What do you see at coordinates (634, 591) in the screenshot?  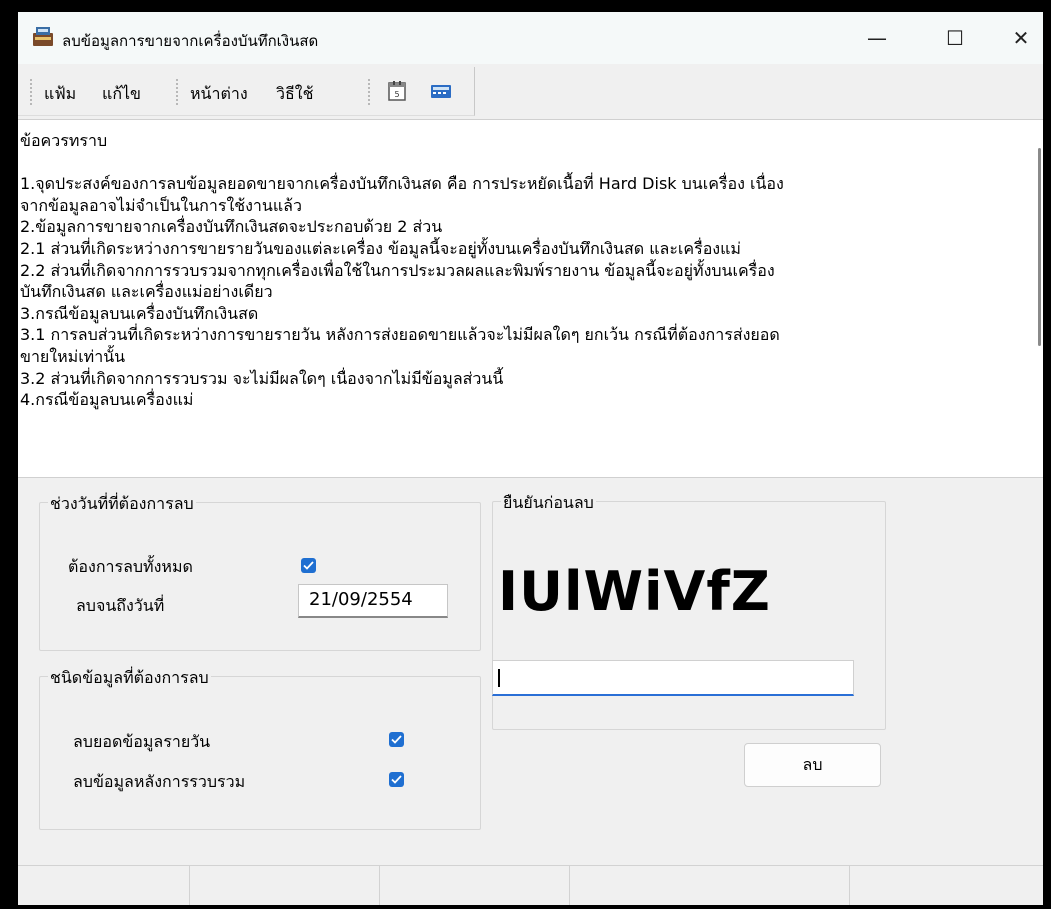 I see `captcha-text: IUlWiVfZ` at bounding box center [634, 591].